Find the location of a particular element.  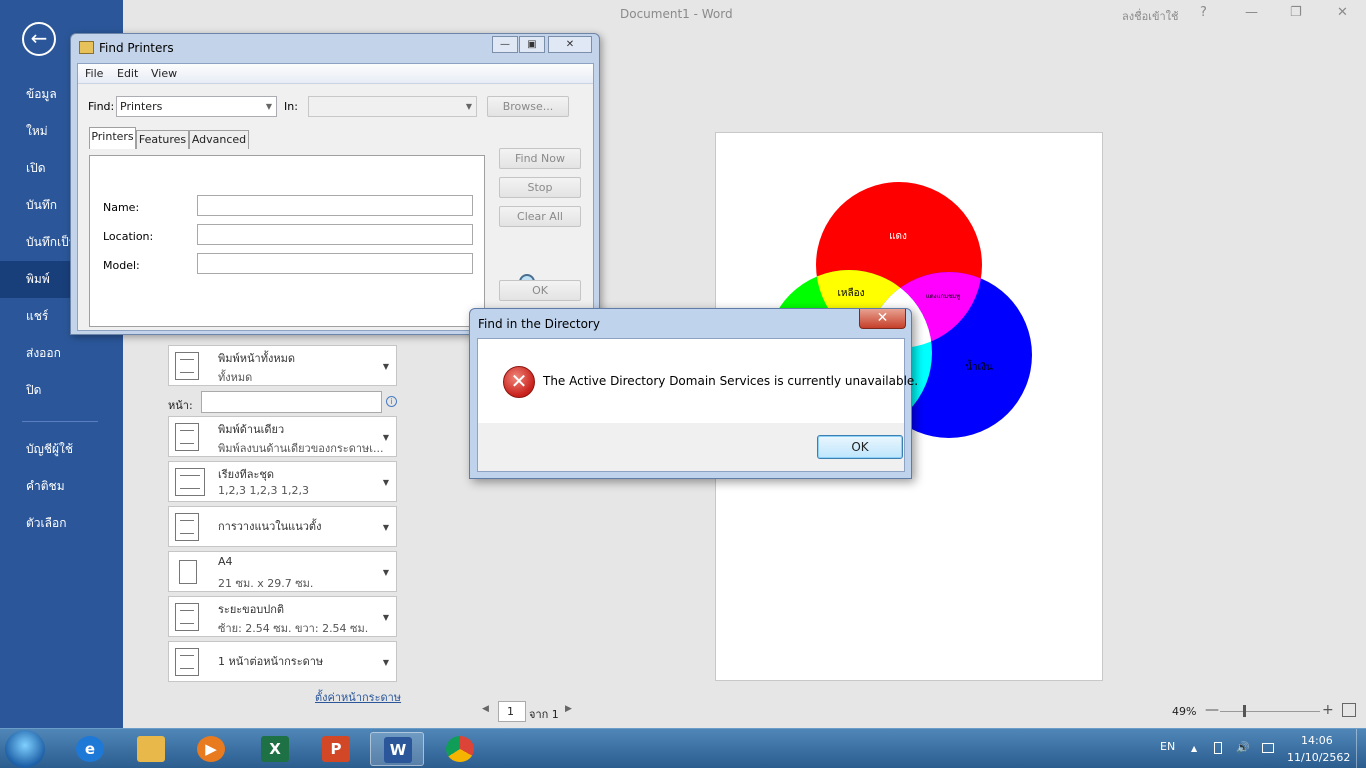

help-icon: ? is located at coordinates (1203, 12).